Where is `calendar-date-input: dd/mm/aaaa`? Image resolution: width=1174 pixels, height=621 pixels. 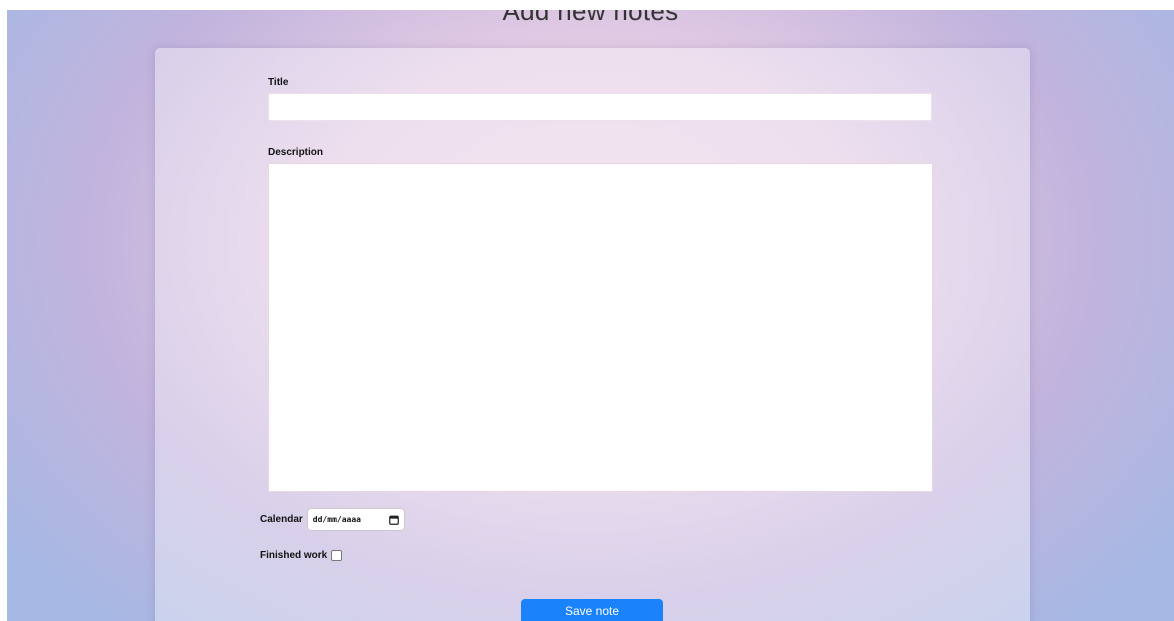
calendar-date-input: dd/mm/aaaa is located at coordinates (355, 519).